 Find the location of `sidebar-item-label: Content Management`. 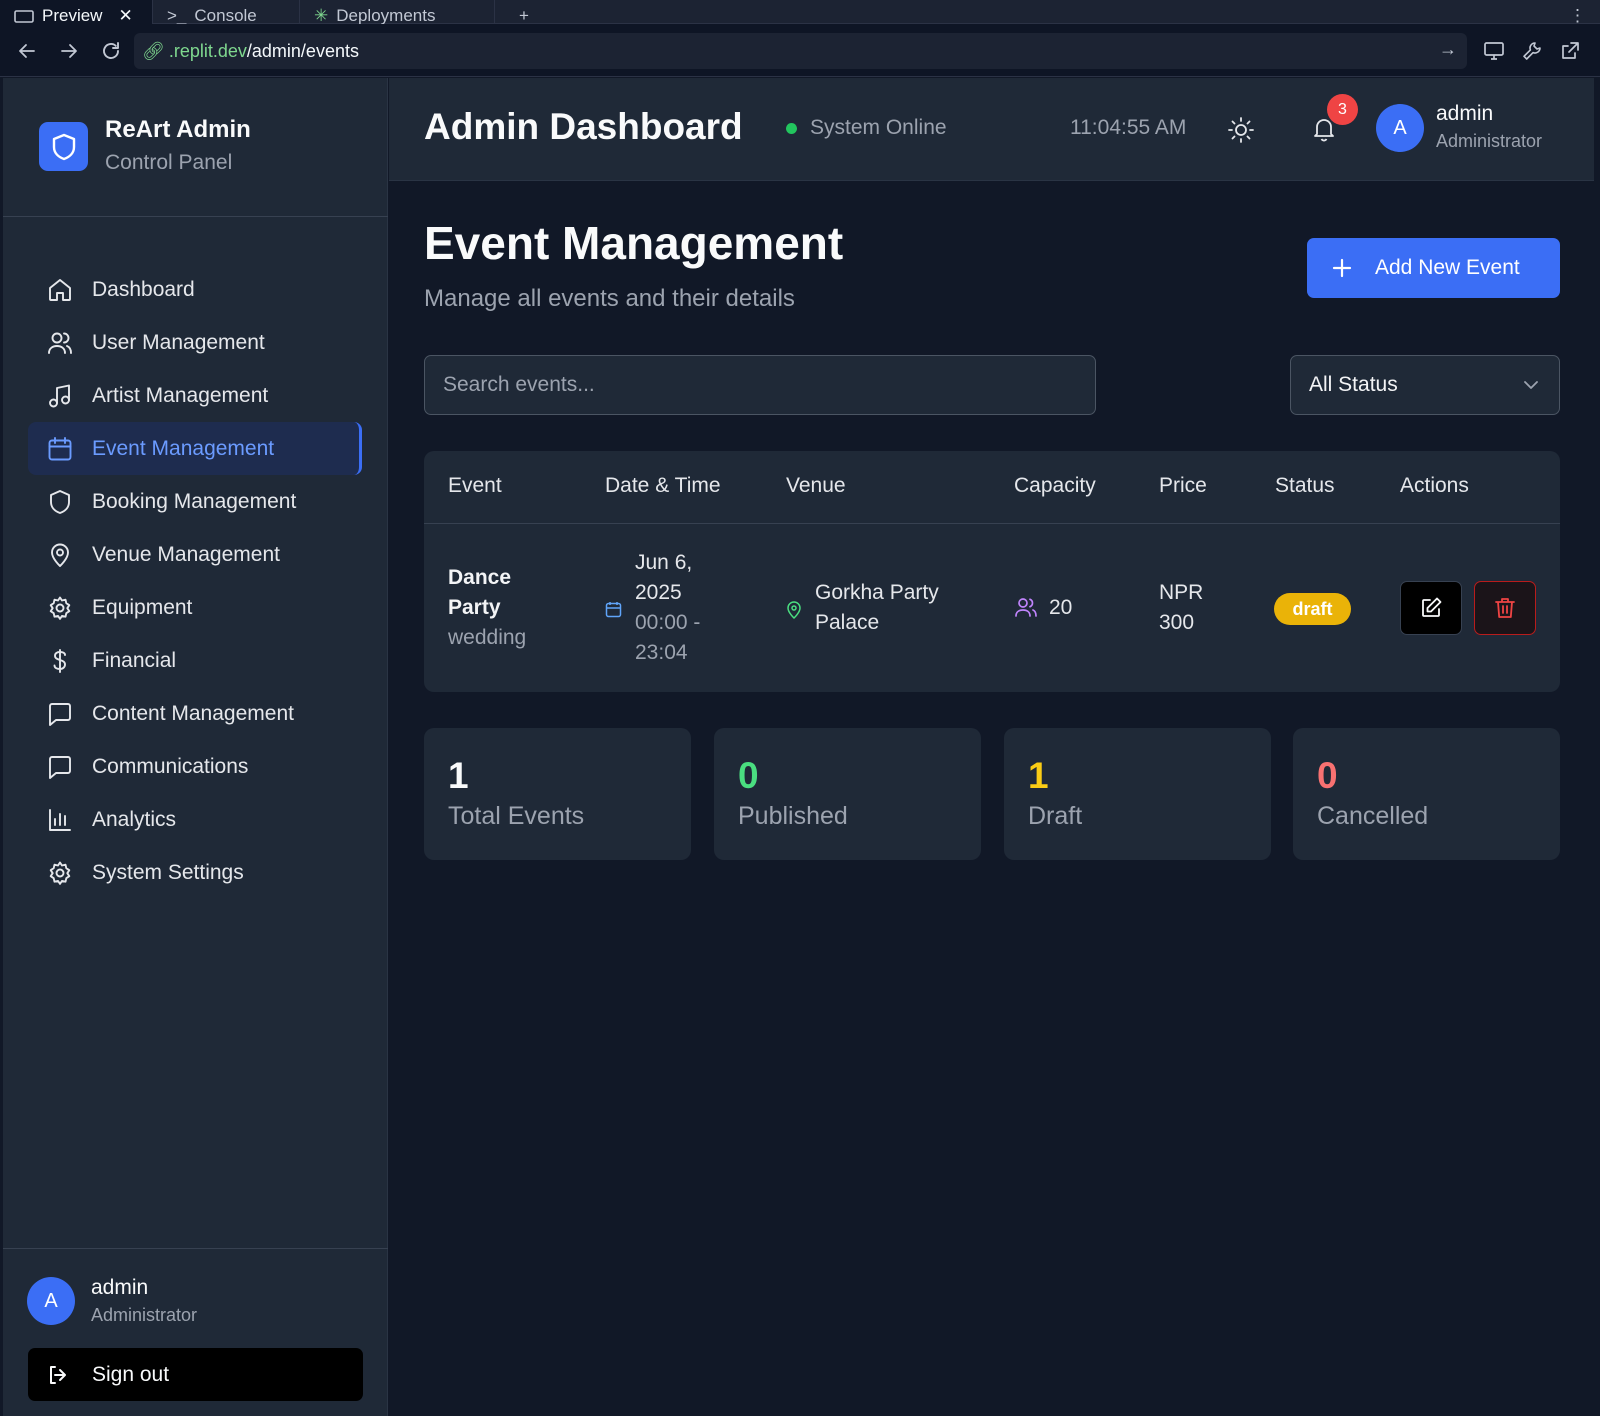

sidebar-item-label: Content Management is located at coordinates (193, 713).